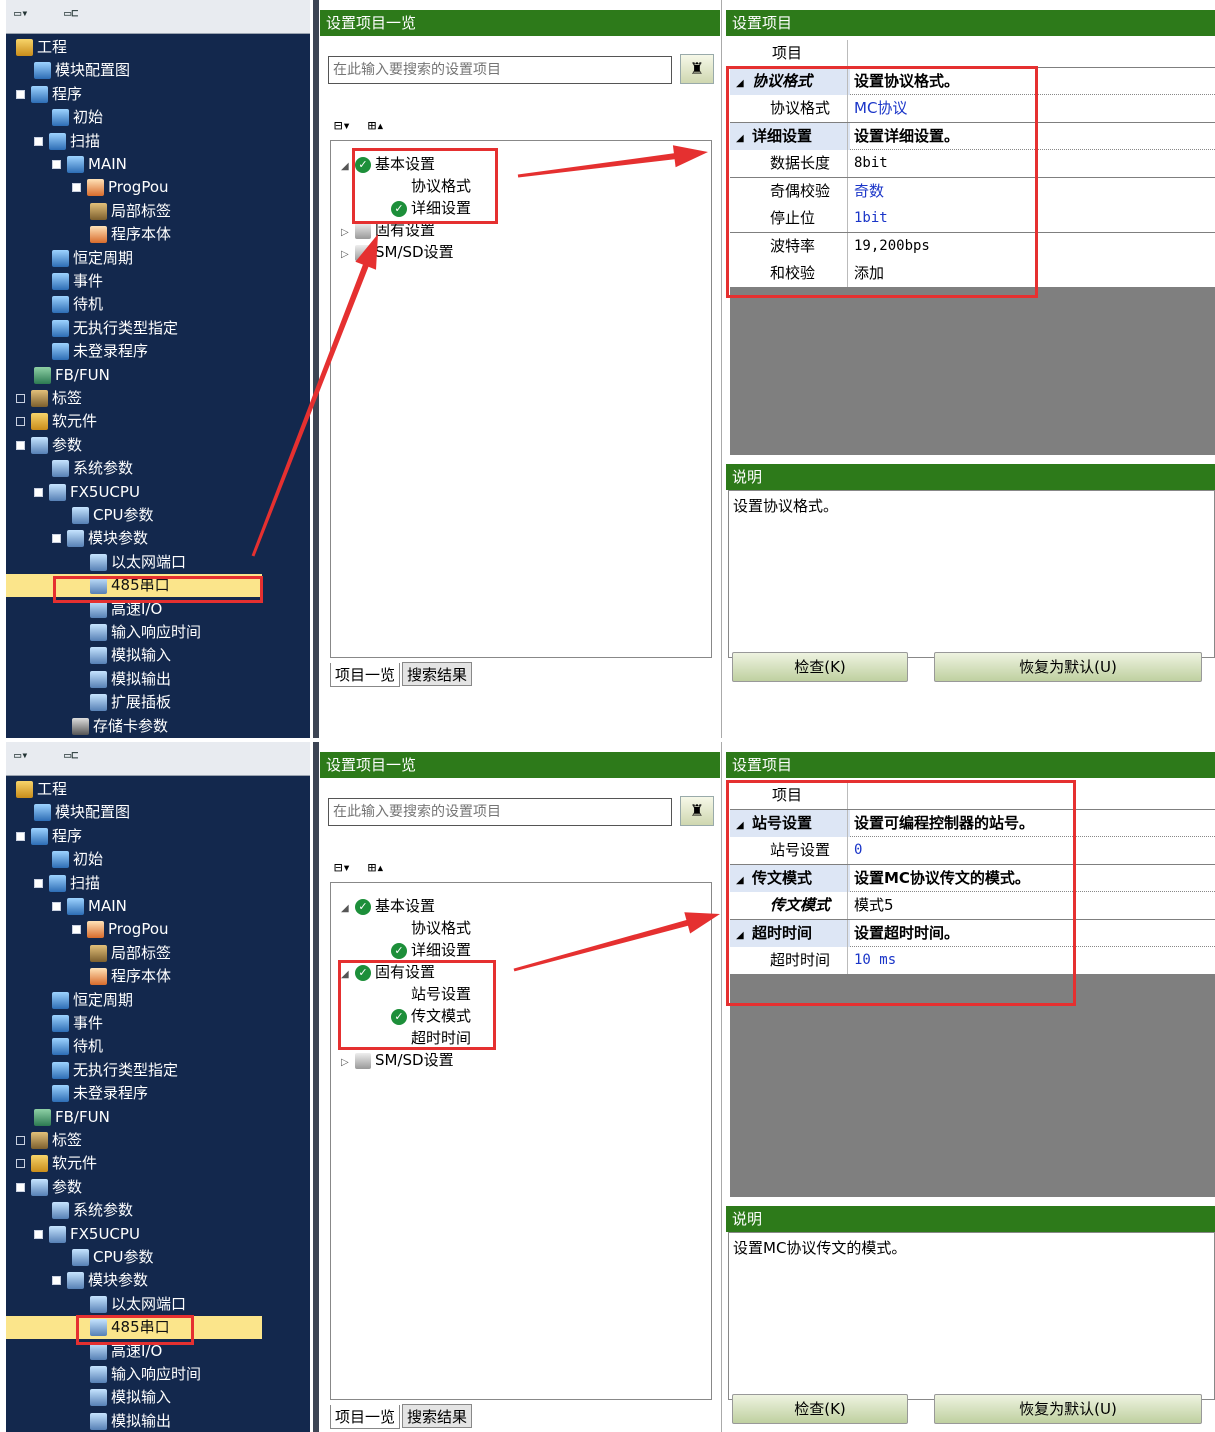  I want to click on setting-item: 超时时间, so click(431, 1038).